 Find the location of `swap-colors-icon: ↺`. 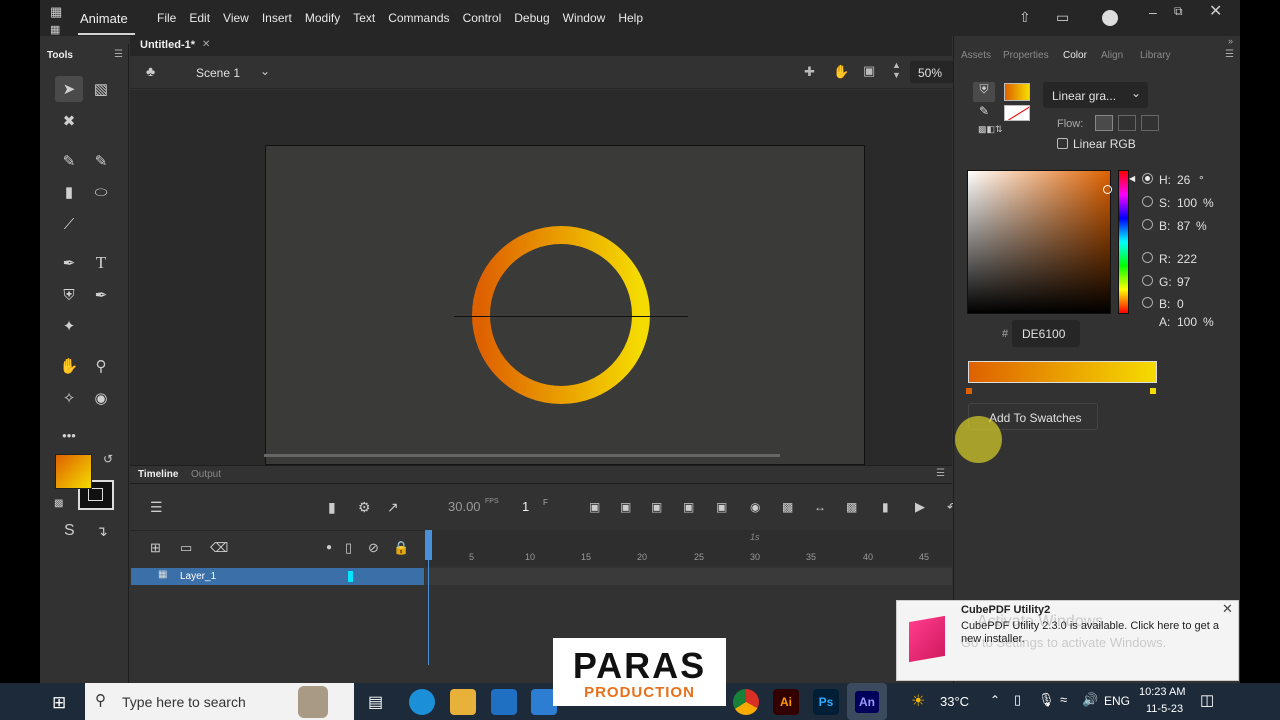

swap-colors-icon: ↺ is located at coordinates (108, 459).